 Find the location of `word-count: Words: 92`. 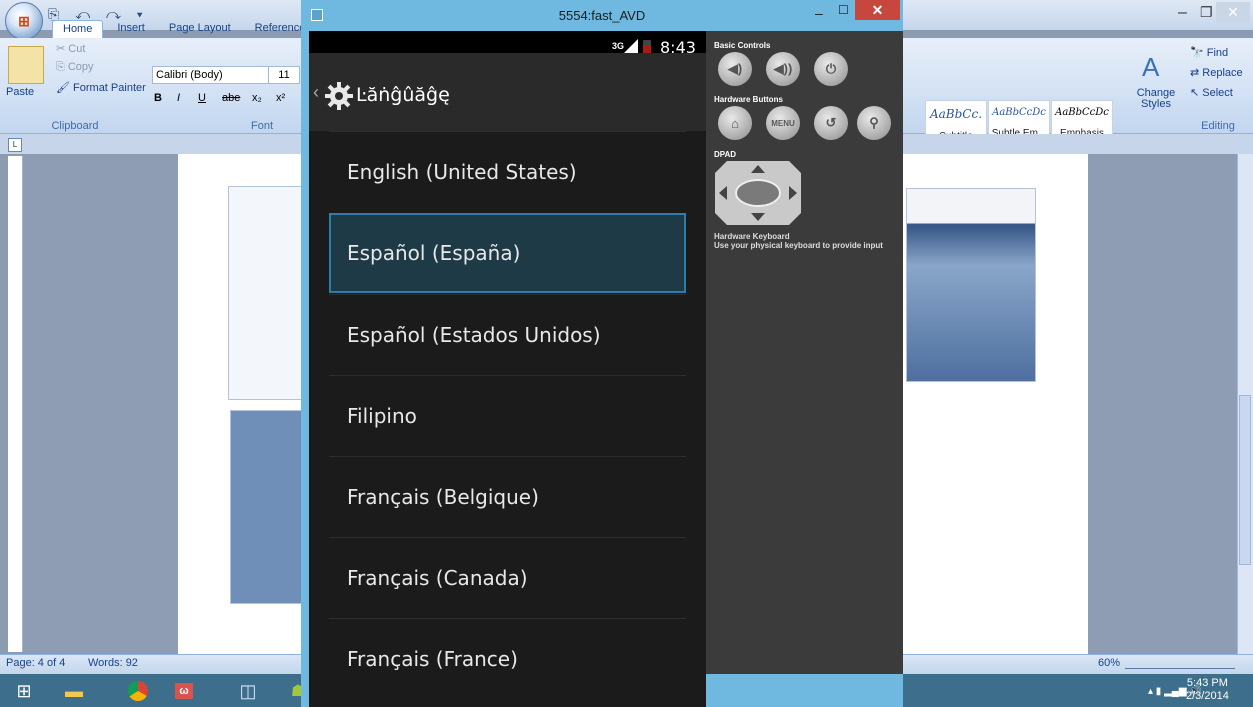

word-count: Words: 92 is located at coordinates (113, 663).